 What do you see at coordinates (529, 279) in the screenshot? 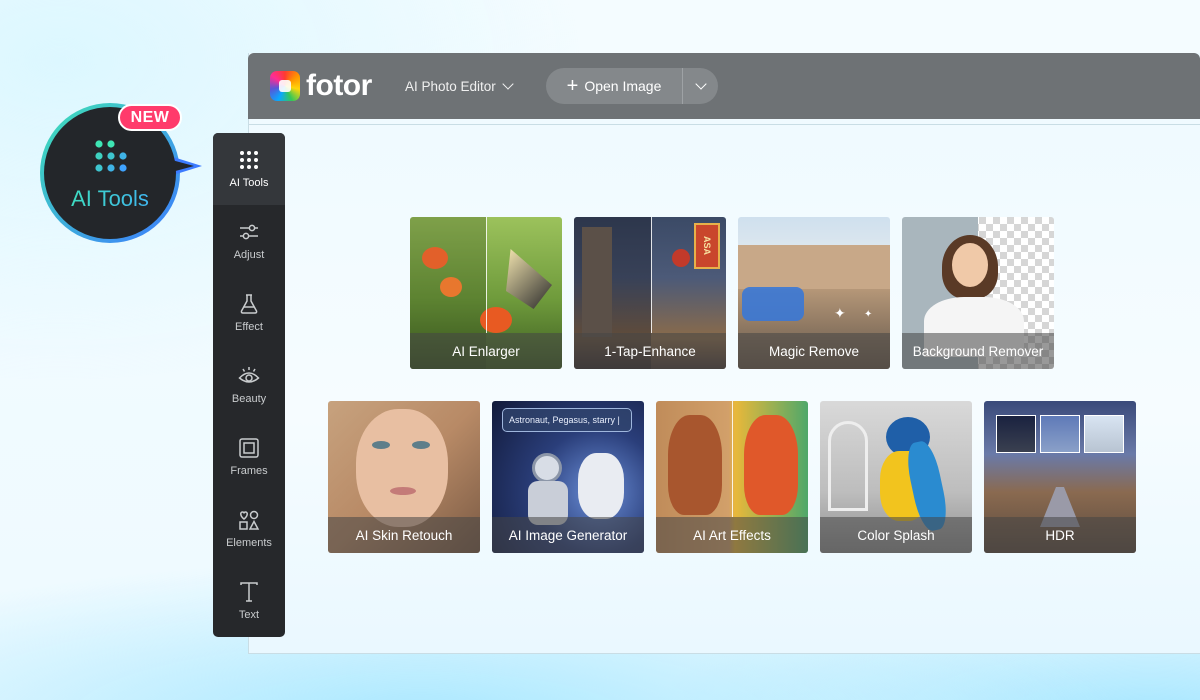
I see `butterfly-image` at bounding box center [529, 279].